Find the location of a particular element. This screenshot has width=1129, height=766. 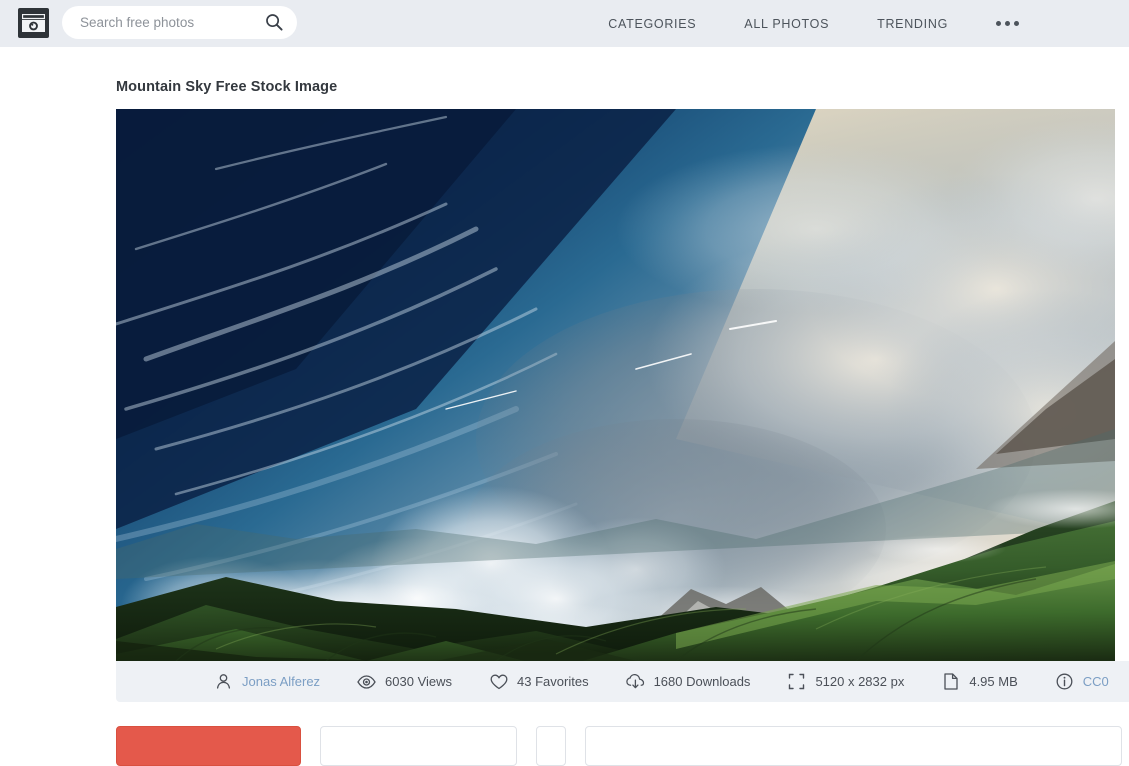

meta-favorites: 43 Favorites is located at coordinates (539, 681).